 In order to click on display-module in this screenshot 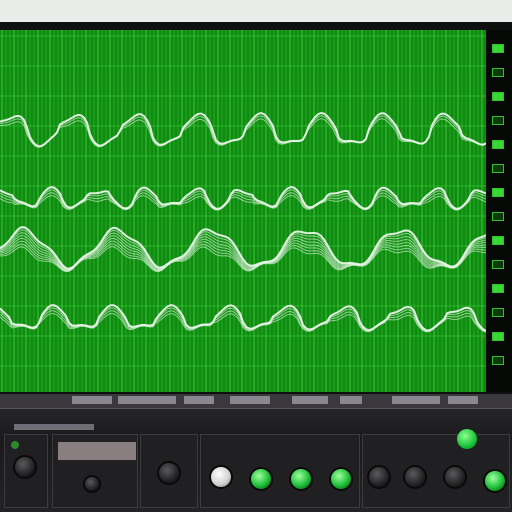, I will do `click(95, 471)`.